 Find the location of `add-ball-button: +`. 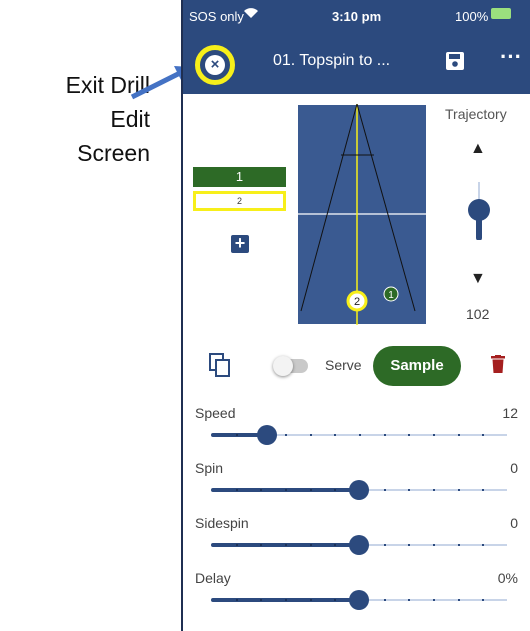

add-ball-button: + is located at coordinates (240, 243).